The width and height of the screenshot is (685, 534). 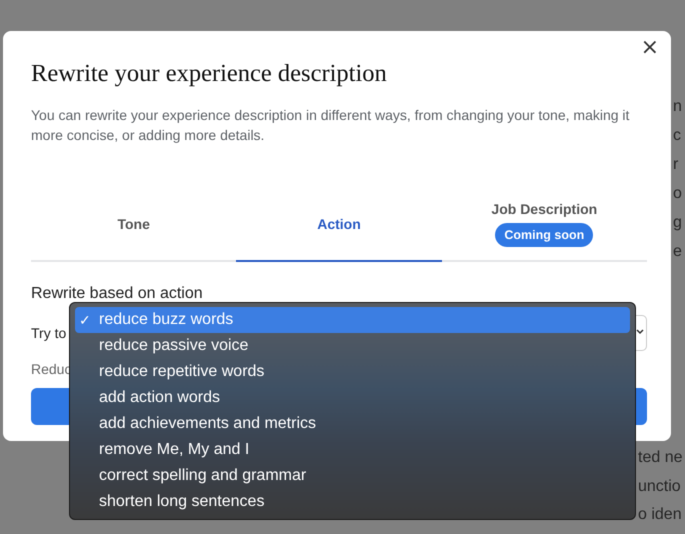 I want to click on dialog-title: Rewrite your experience description, so click(x=209, y=74).